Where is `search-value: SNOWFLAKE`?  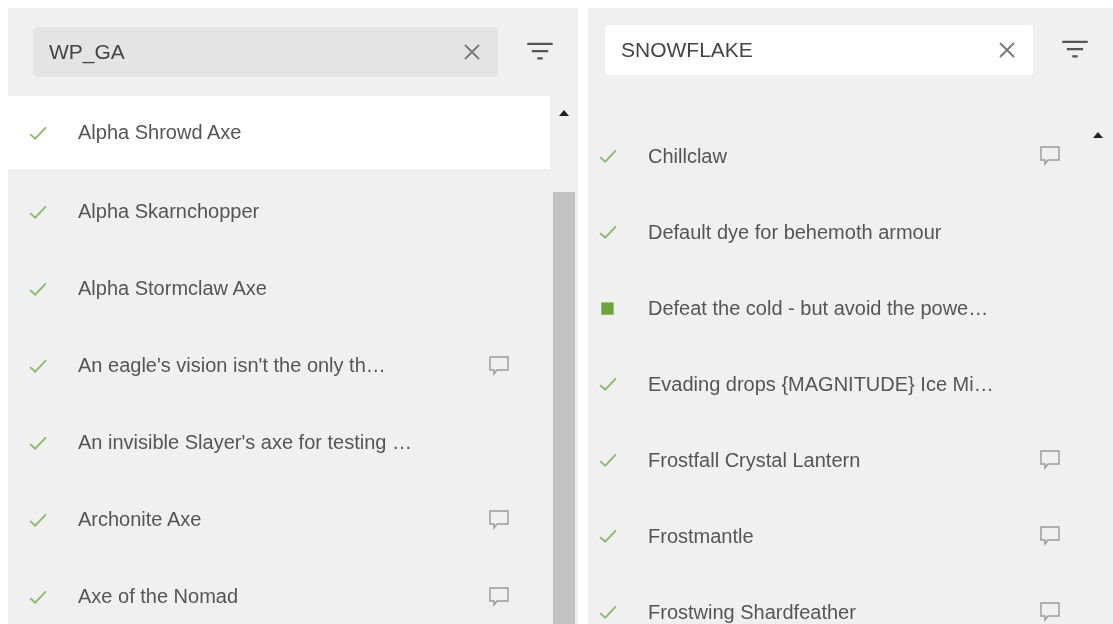
search-value: SNOWFLAKE is located at coordinates (687, 50).